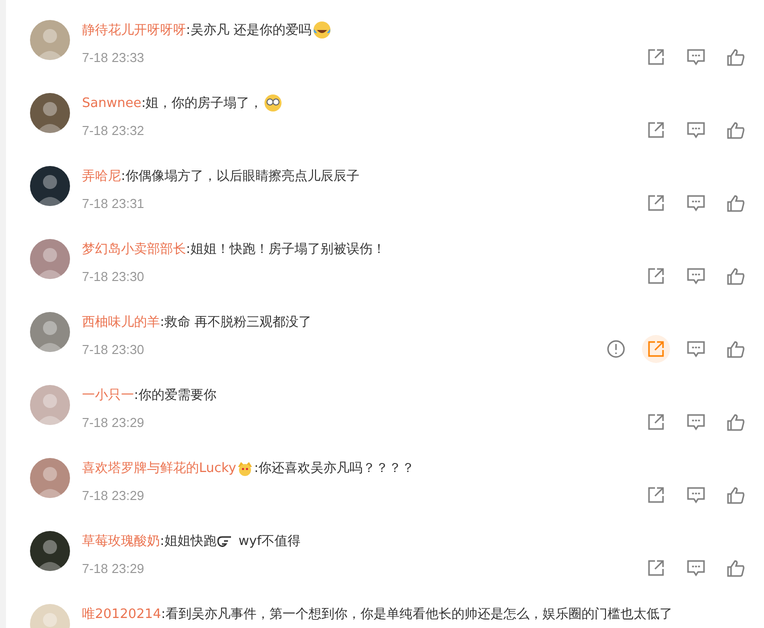  What do you see at coordinates (322, 30) in the screenshot?
I see `crying-laughing-emoji-icon` at bounding box center [322, 30].